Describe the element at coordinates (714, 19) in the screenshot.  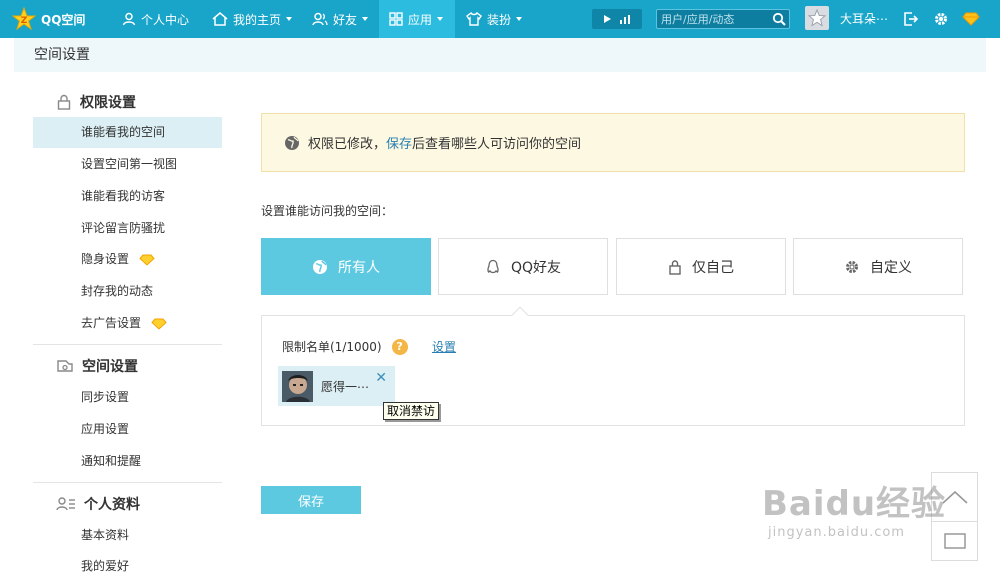
I see `search-input` at that location.